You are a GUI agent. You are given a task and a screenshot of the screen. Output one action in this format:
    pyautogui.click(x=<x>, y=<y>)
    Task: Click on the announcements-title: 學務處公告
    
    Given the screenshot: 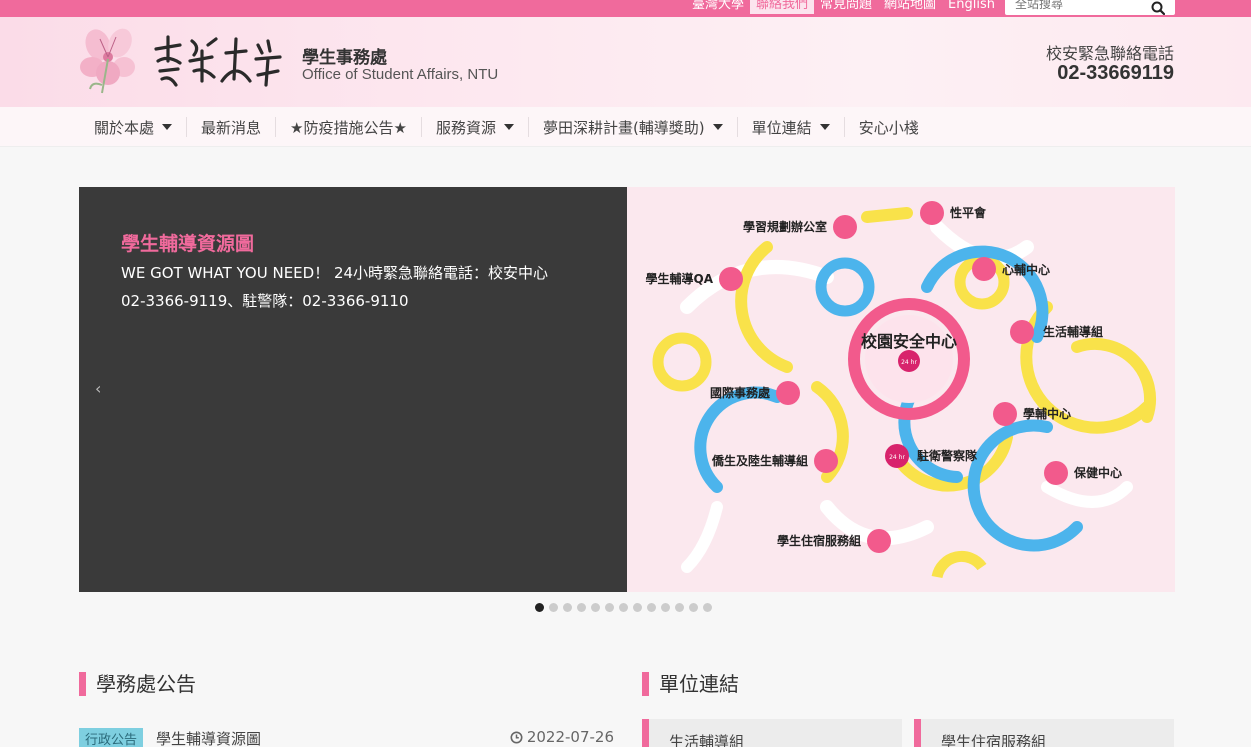 What is the action you would take?
    pyautogui.click(x=137, y=684)
    